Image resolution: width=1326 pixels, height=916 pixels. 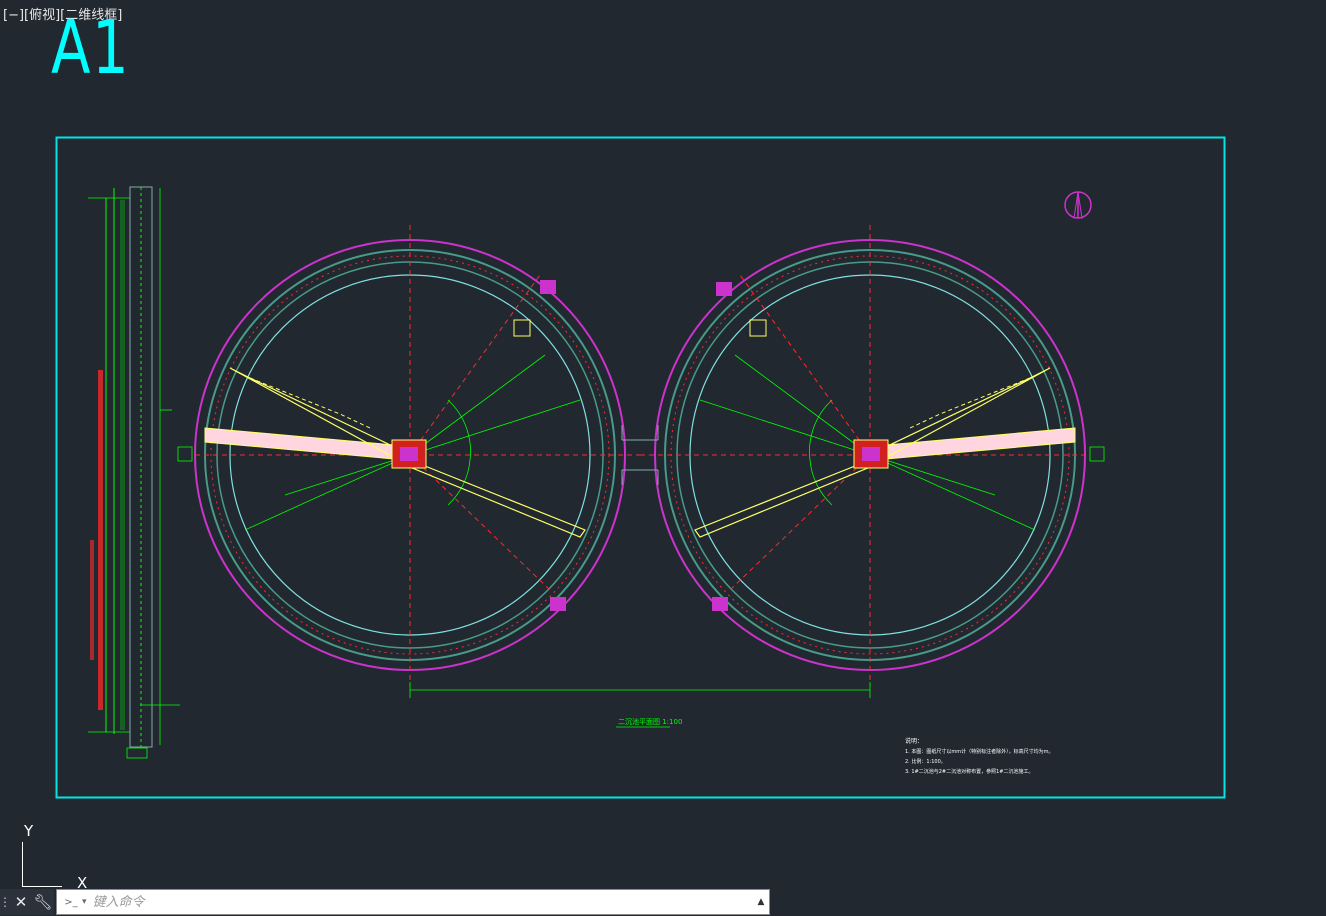 What do you see at coordinates (925, 761) in the screenshot?
I see `notes-line-2: 2. 比例：1:100。` at bounding box center [925, 761].